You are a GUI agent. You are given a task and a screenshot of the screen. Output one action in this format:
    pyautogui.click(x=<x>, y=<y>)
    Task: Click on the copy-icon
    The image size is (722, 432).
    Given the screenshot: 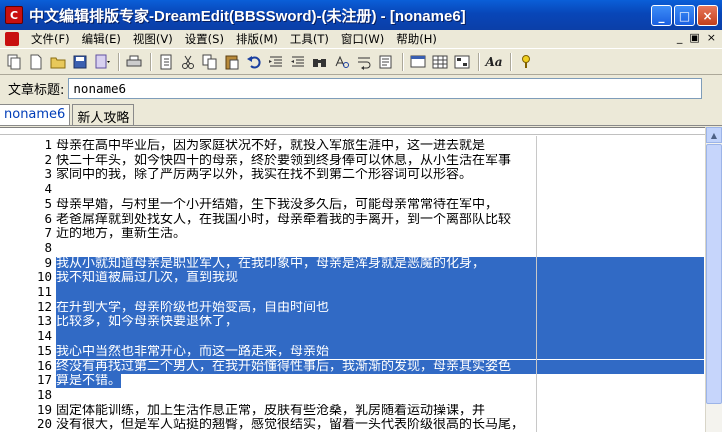 What is the action you would take?
    pyautogui.click(x=210, y=62)
    